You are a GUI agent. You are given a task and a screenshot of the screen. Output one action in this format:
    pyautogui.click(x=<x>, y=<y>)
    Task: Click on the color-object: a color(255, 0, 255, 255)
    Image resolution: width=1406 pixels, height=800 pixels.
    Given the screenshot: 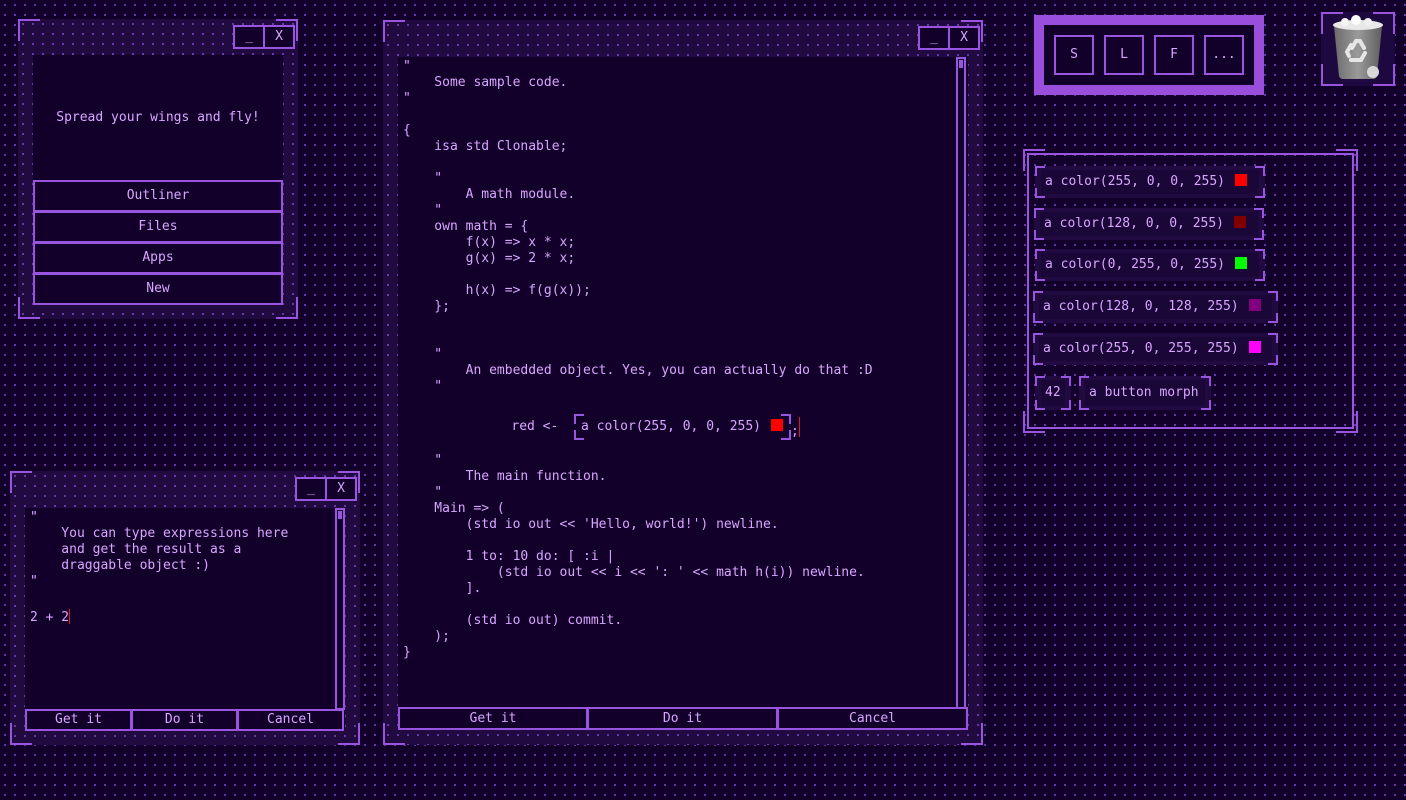 What is the action you would take?
    pyautogui.click(x=1155, y=349)
    